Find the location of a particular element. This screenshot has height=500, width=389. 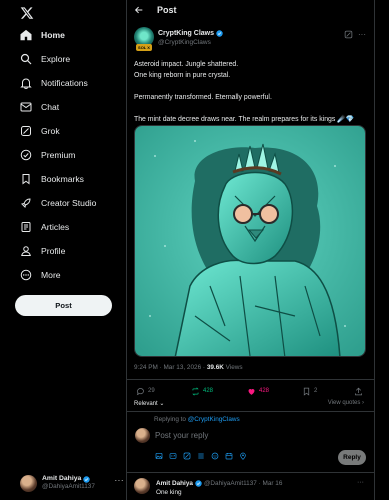

like-button: 428 is located at coordinates (258, 391).